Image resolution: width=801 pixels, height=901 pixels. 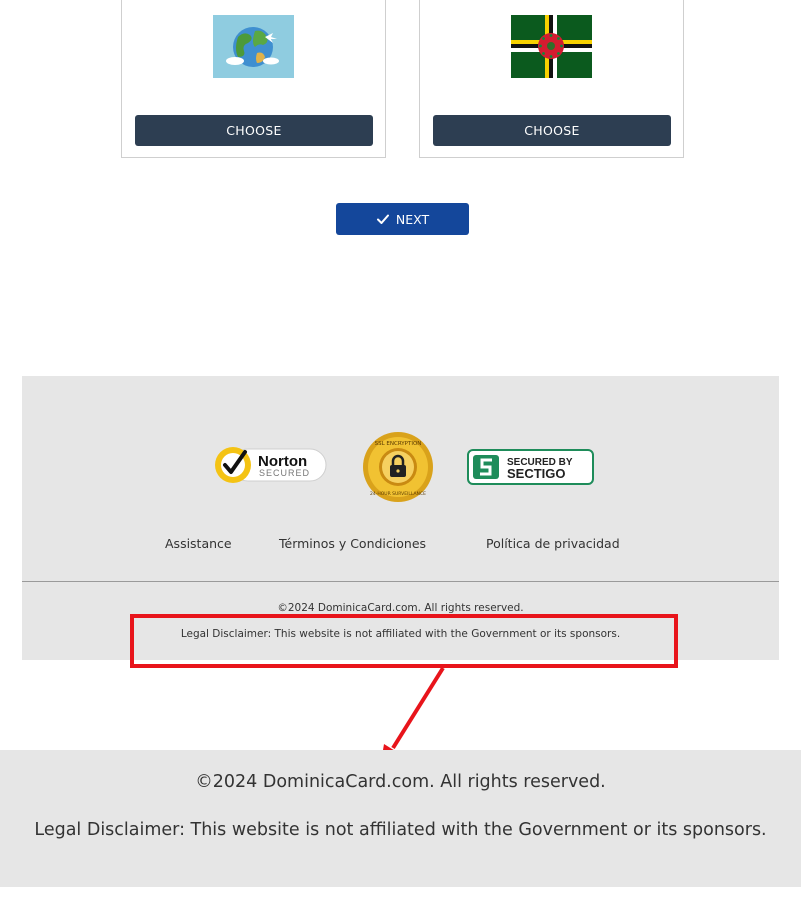 I want to click on assistance-link: Assistance, so click(x=198, y=543).